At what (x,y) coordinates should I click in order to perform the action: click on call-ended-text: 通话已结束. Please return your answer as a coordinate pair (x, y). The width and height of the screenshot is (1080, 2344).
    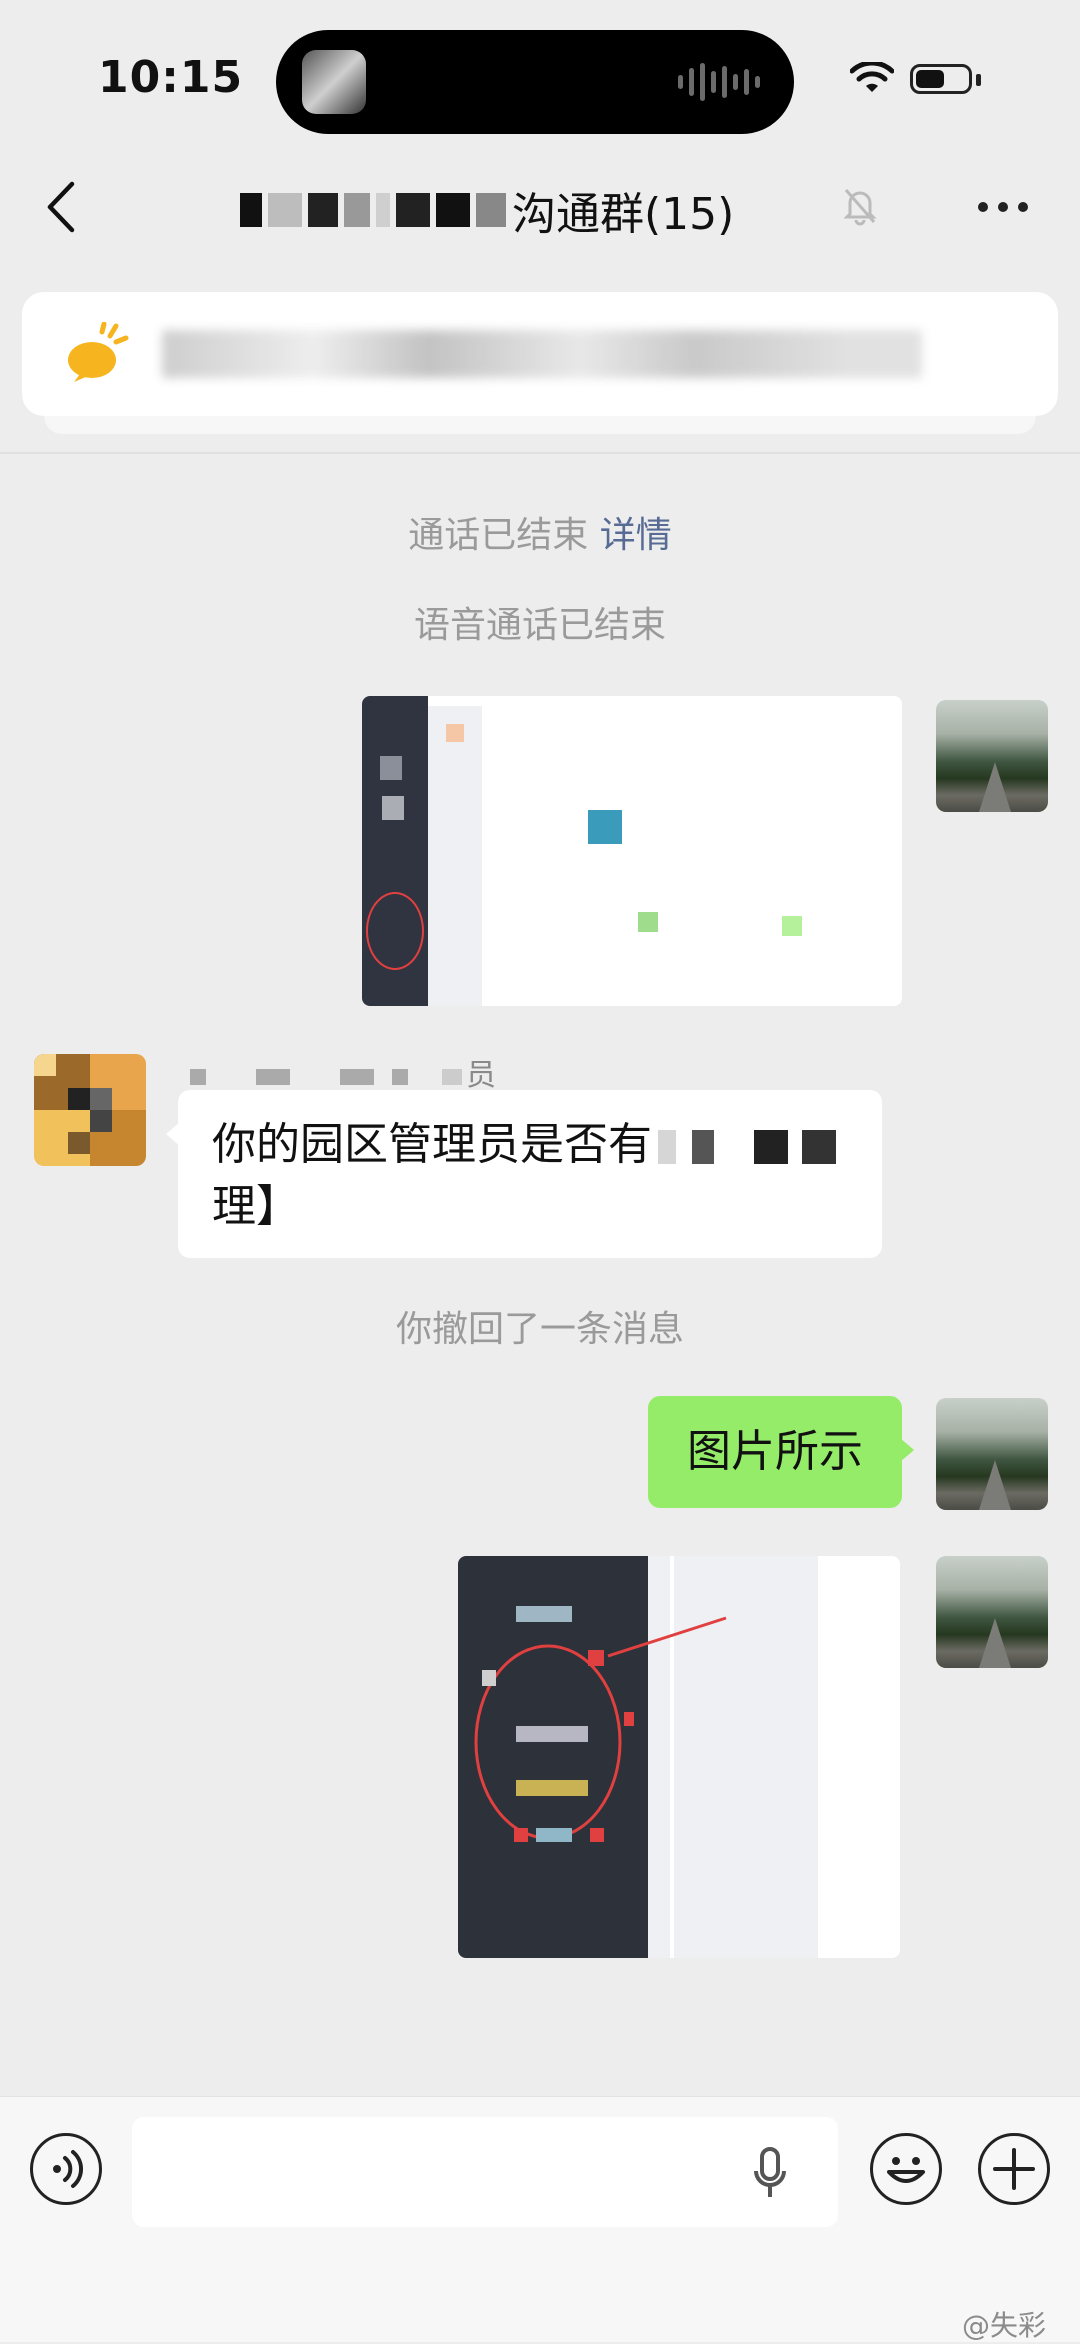
    Looking at the image, I should click on (498, 535).